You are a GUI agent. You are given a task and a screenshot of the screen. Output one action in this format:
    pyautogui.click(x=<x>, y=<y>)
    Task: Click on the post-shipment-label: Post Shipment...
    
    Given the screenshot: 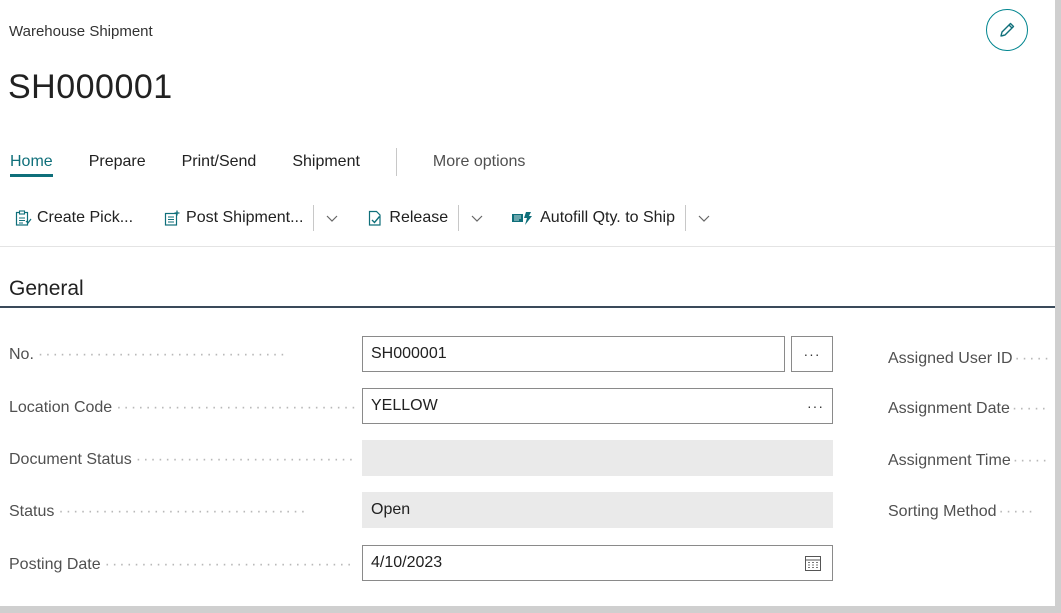 What is the action you would take?
    pyautogui.click(x=245, y=217)
    